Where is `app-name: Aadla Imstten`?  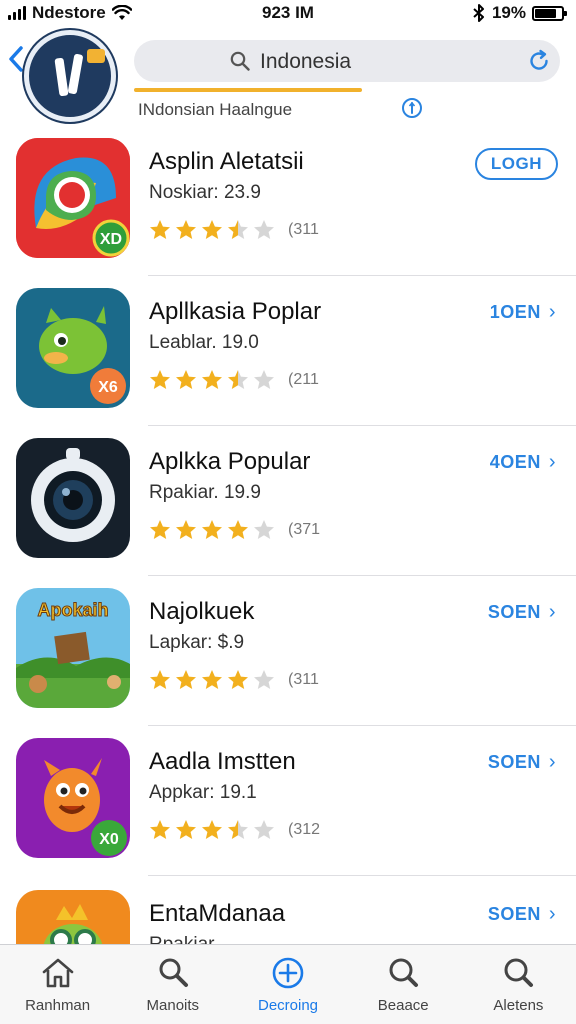
app-name: Aadla Imstten is located at coordinates (222, 762).